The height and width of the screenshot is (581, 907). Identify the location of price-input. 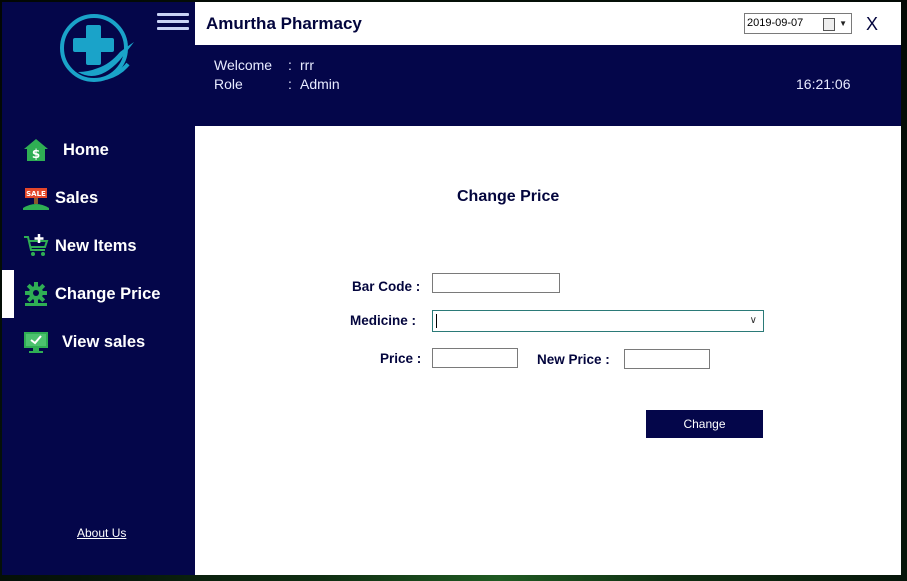
(475, 358).